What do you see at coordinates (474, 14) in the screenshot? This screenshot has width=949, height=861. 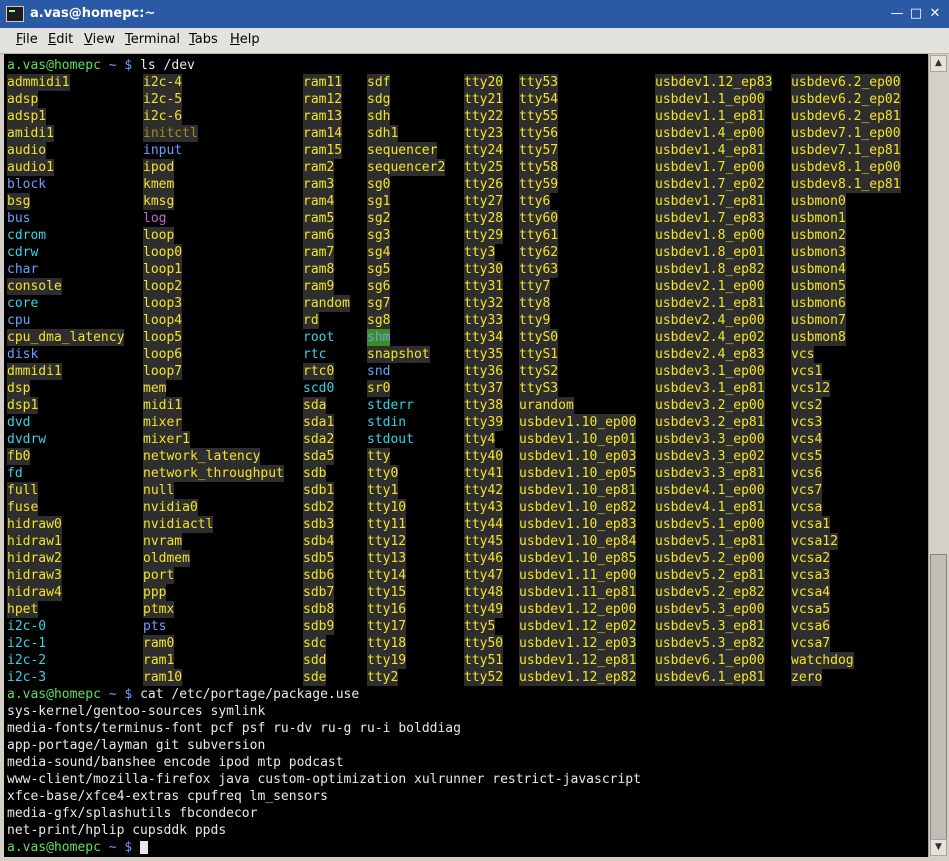 I see `title-bar: a.vas@homepc:~ — □ ✕` at bounding box center [474, 14].